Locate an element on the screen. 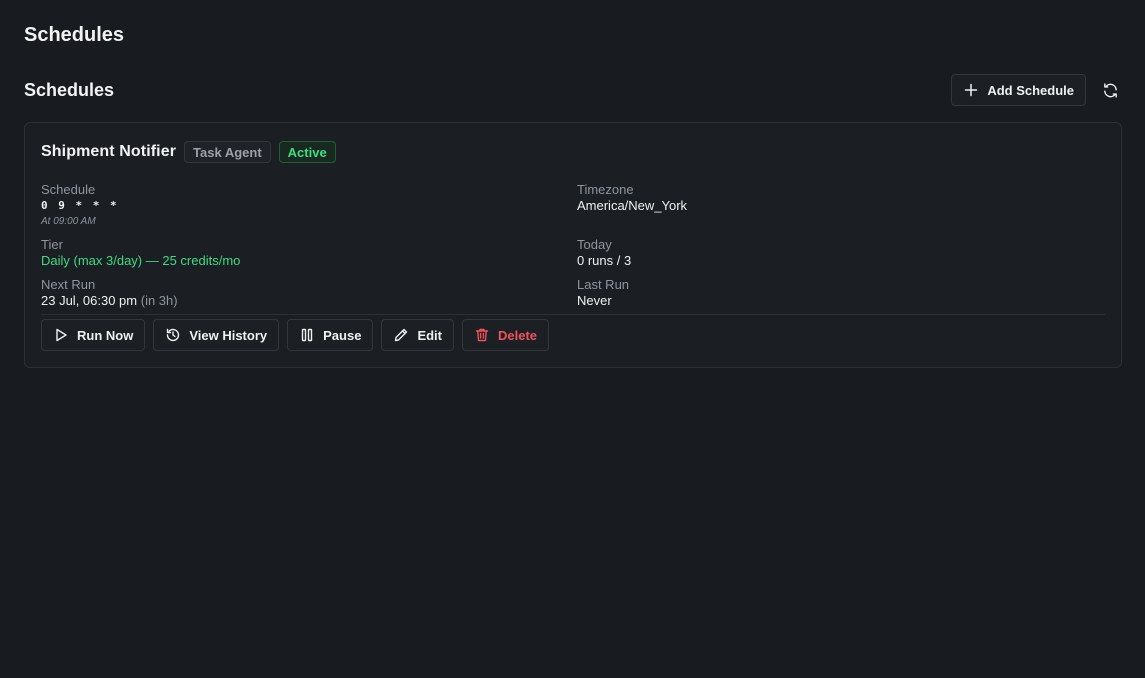 Image resolution: width=1145 pixels, height=678 pixels. trash-icon is located at coordinates (482, 335).